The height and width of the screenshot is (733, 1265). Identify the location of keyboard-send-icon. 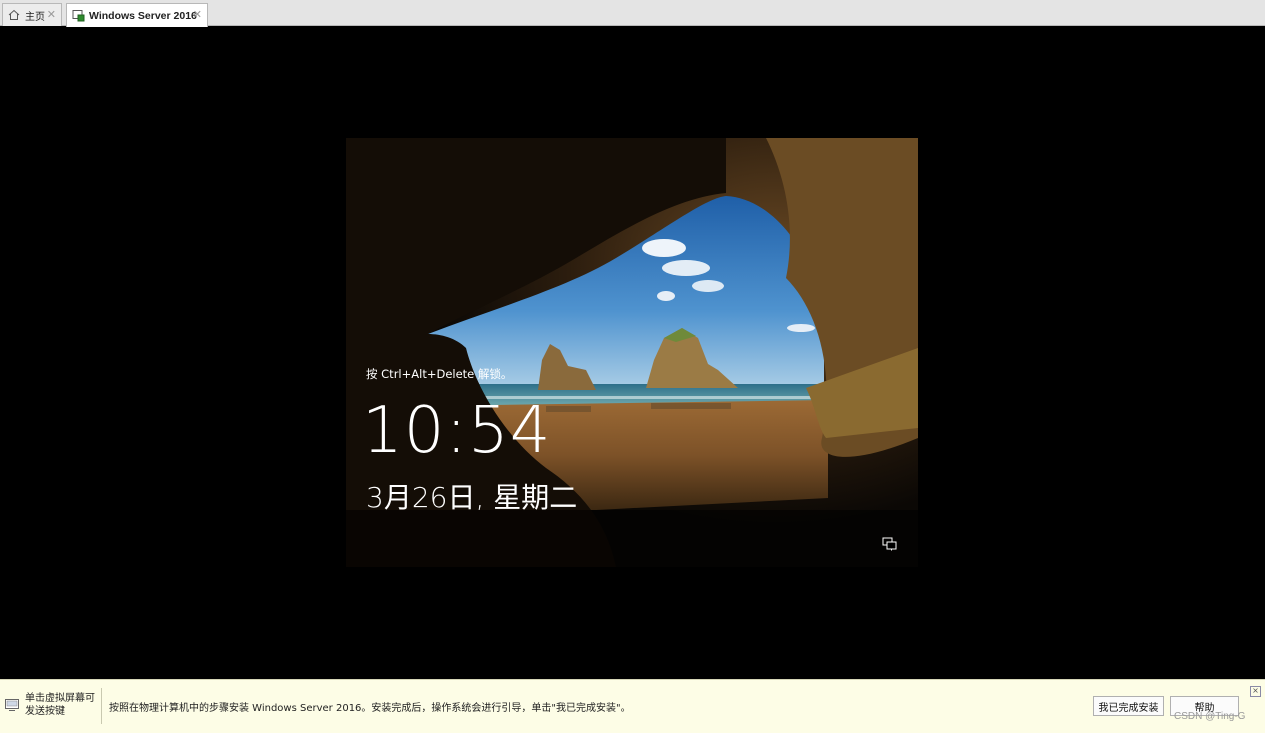
(12, 705).